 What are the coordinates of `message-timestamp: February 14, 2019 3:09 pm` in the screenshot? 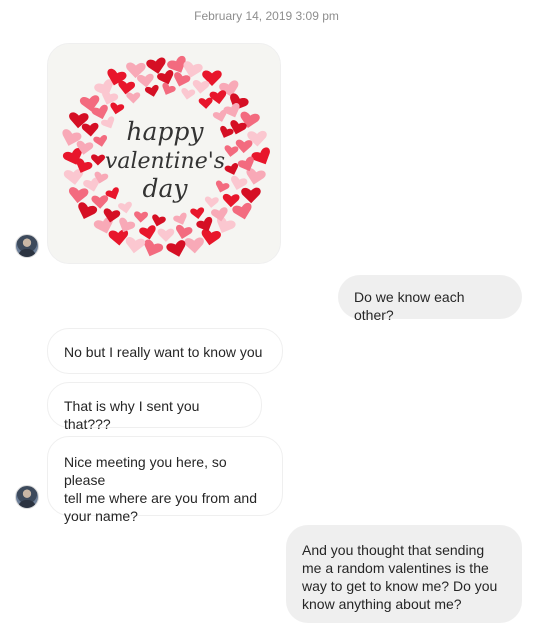 It's located at (266, 16).